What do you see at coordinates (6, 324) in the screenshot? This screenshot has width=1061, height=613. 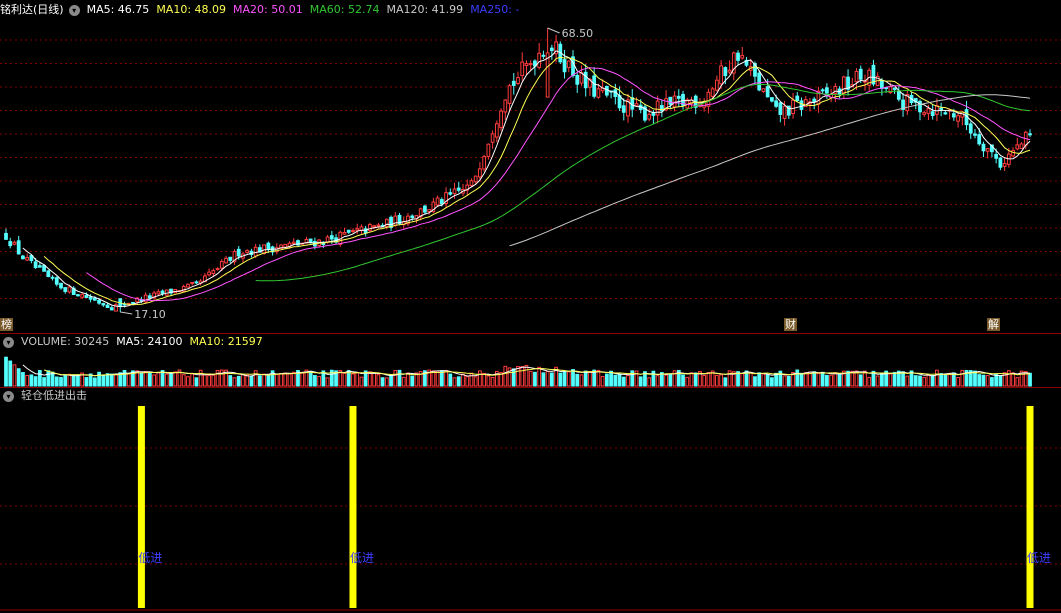 I see `flag-badge-bang: 榜` at bounding box center [6, 324].